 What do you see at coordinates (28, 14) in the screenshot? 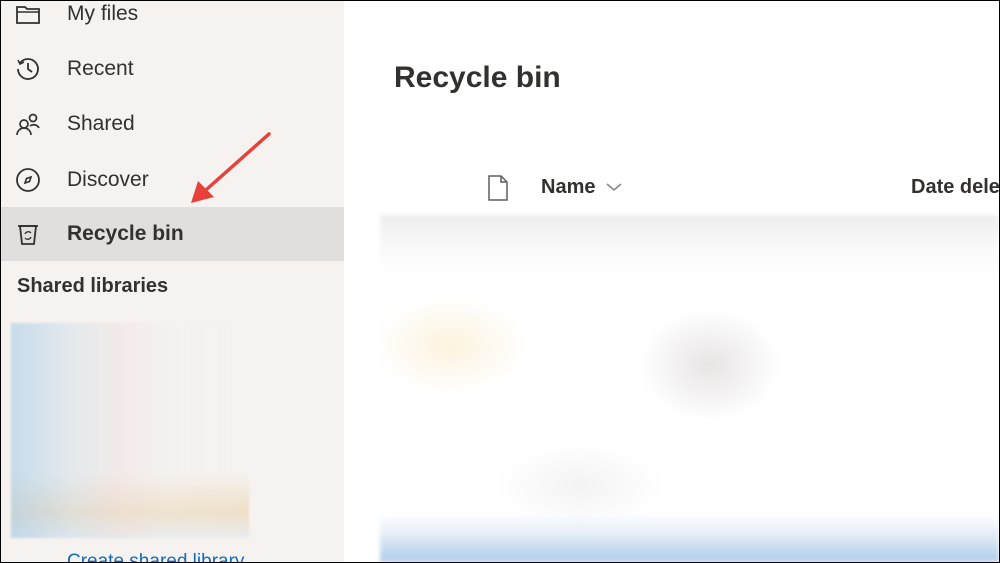
I see `folder-icon` at bounding box center [28, 14].